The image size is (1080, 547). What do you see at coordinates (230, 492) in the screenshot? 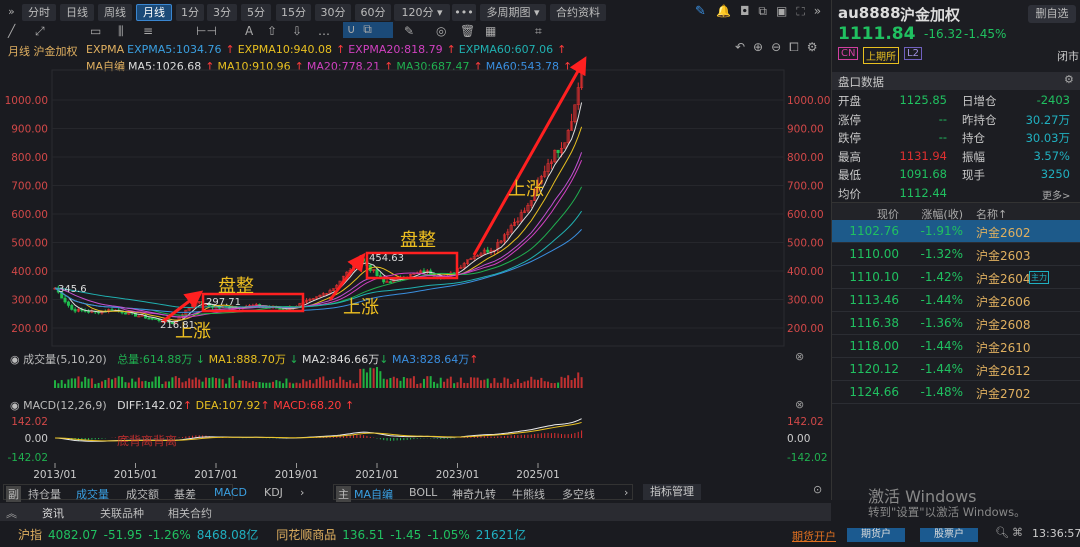
I see `indicator-tab: MACD` at bounding box center [230, 492].